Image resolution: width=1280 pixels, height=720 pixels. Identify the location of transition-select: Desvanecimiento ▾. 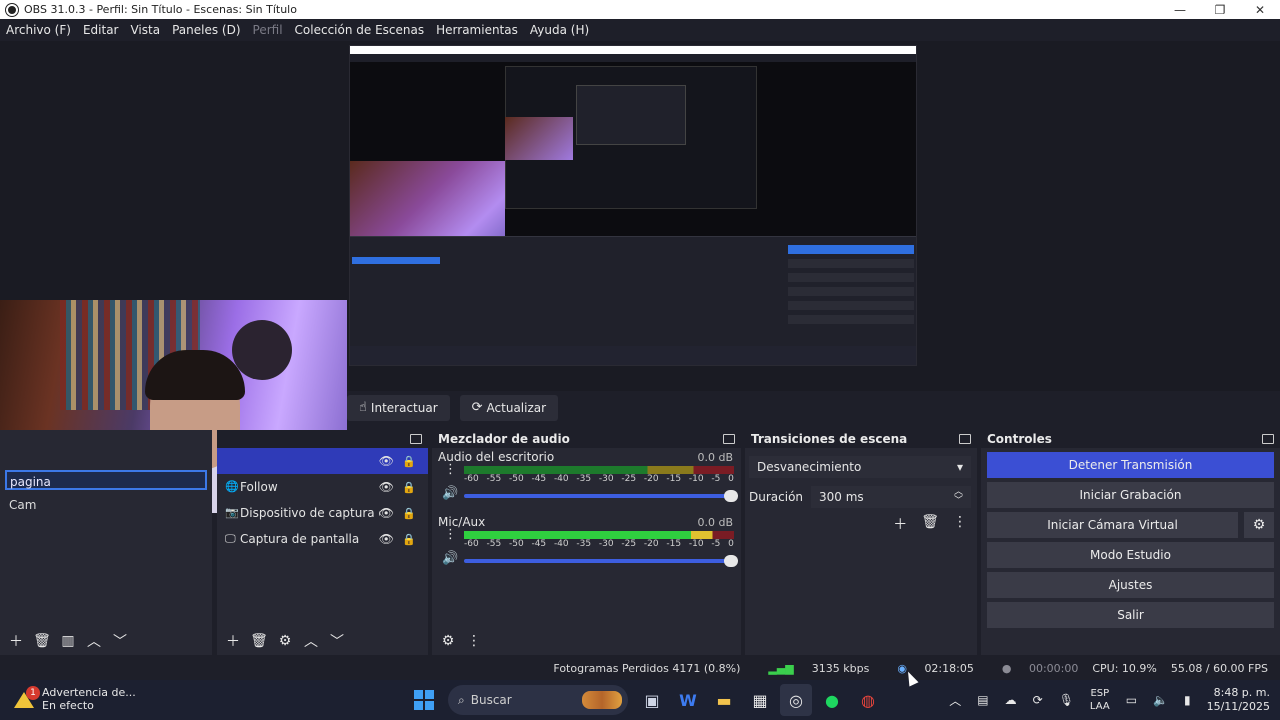
(860, 467).